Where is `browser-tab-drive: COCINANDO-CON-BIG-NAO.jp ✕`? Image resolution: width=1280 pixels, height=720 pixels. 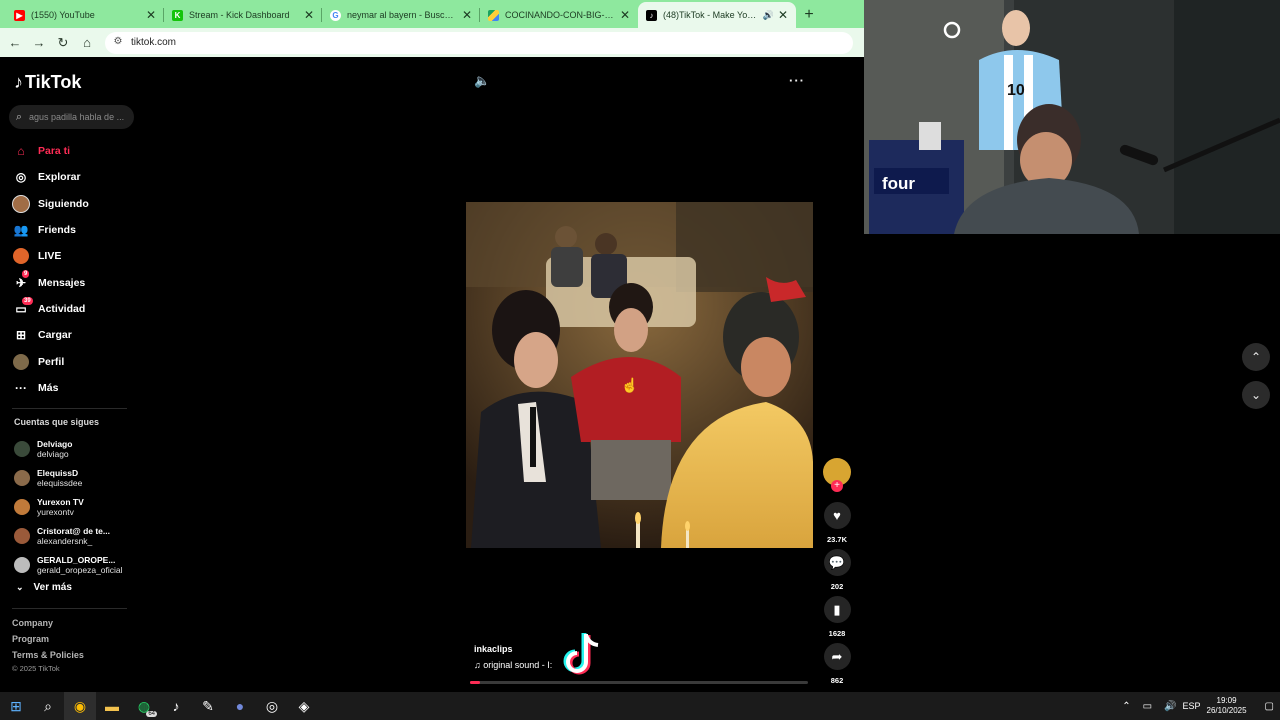 browser-tab-drive: COCINANDO-CON-BIG-NAO.jp ✕ is located at coordinates (559, 15).